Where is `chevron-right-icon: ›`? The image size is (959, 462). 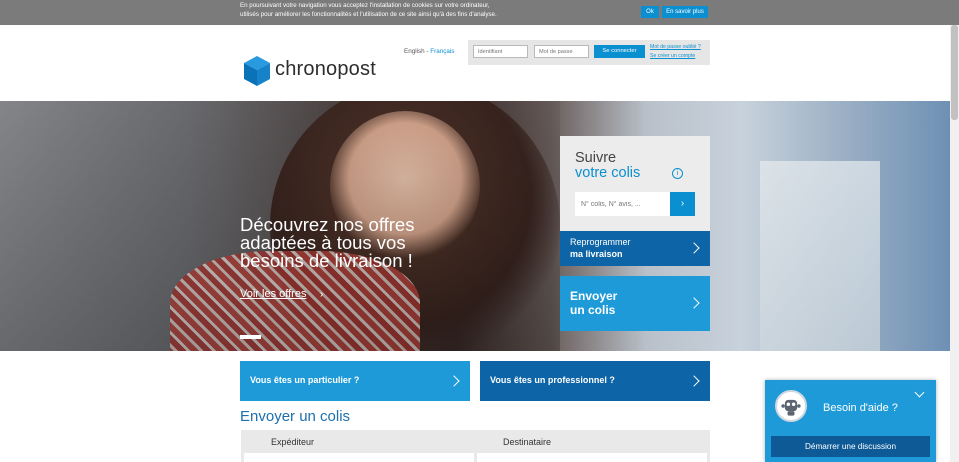
chevron-right-icon: › is located at coordinates (322, 294).